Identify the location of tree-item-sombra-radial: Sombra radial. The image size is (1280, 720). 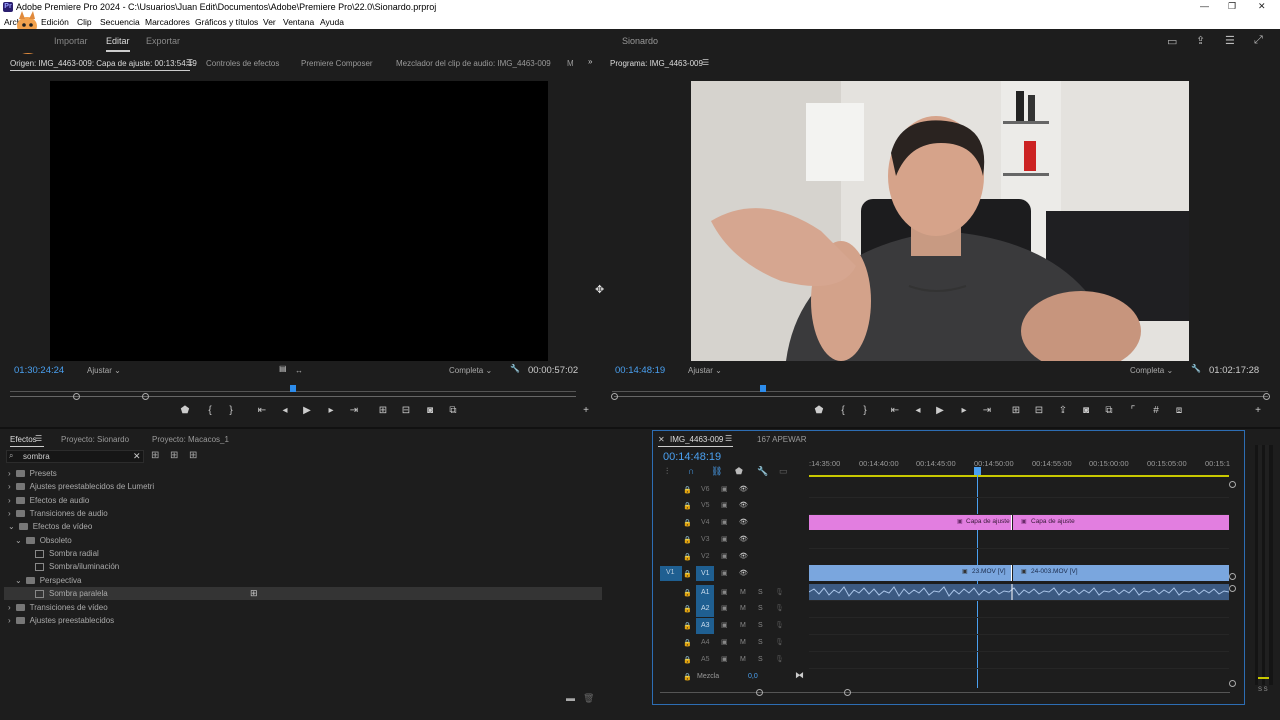
(67, 553).